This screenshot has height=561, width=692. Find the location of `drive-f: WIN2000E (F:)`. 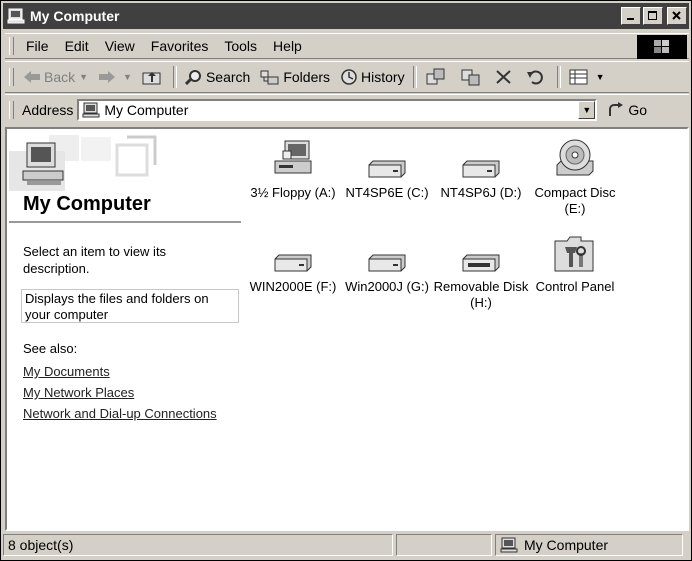

drive-f: WIN2000E (F:) is located at coordinates (293, 262).